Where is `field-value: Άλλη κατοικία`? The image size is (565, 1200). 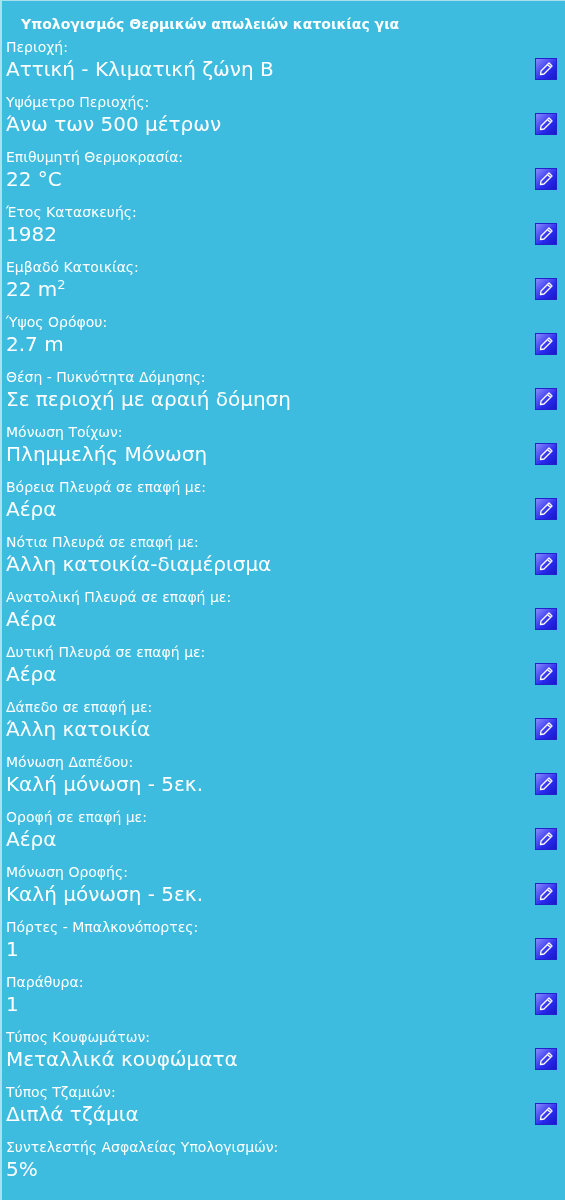
field-value: Άλλη κατοικία is located at coordinates (79, 729).